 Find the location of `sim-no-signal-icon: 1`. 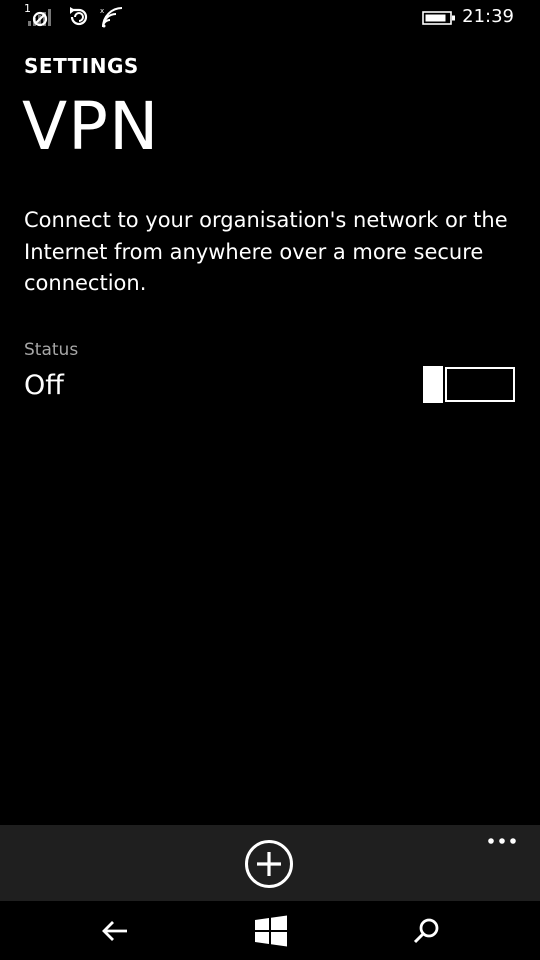

sim-no-signal-icon: 1 is located at coordinates (41, 15).